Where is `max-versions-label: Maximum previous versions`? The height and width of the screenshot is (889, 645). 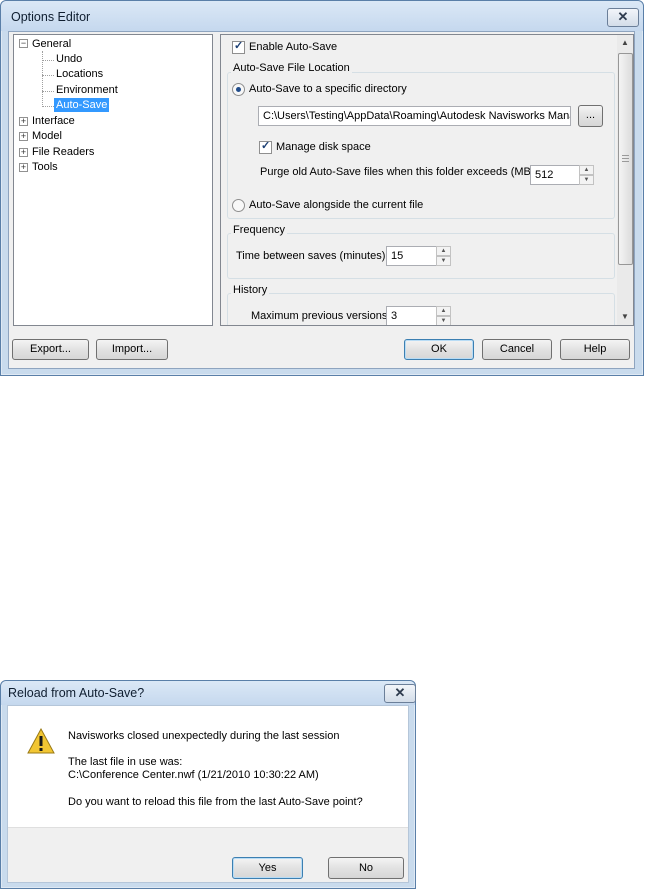
max-versions-label: Maximum previous versions is located at coordinates (319, 316).